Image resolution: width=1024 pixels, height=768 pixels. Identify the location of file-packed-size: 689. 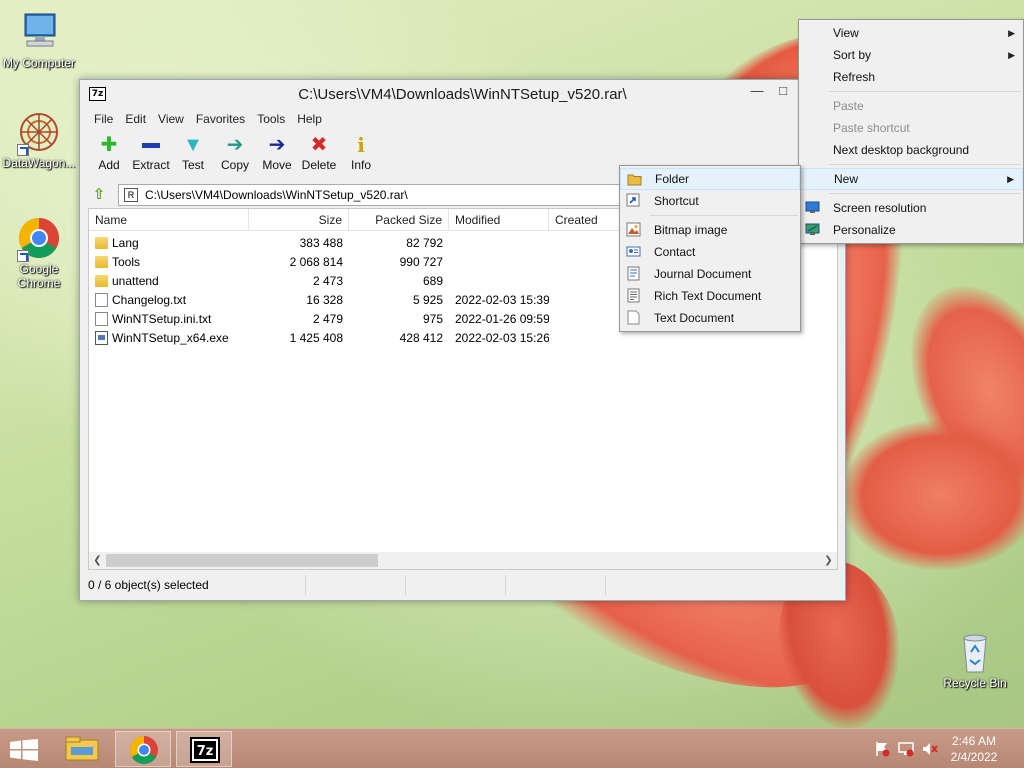
(432, 280).